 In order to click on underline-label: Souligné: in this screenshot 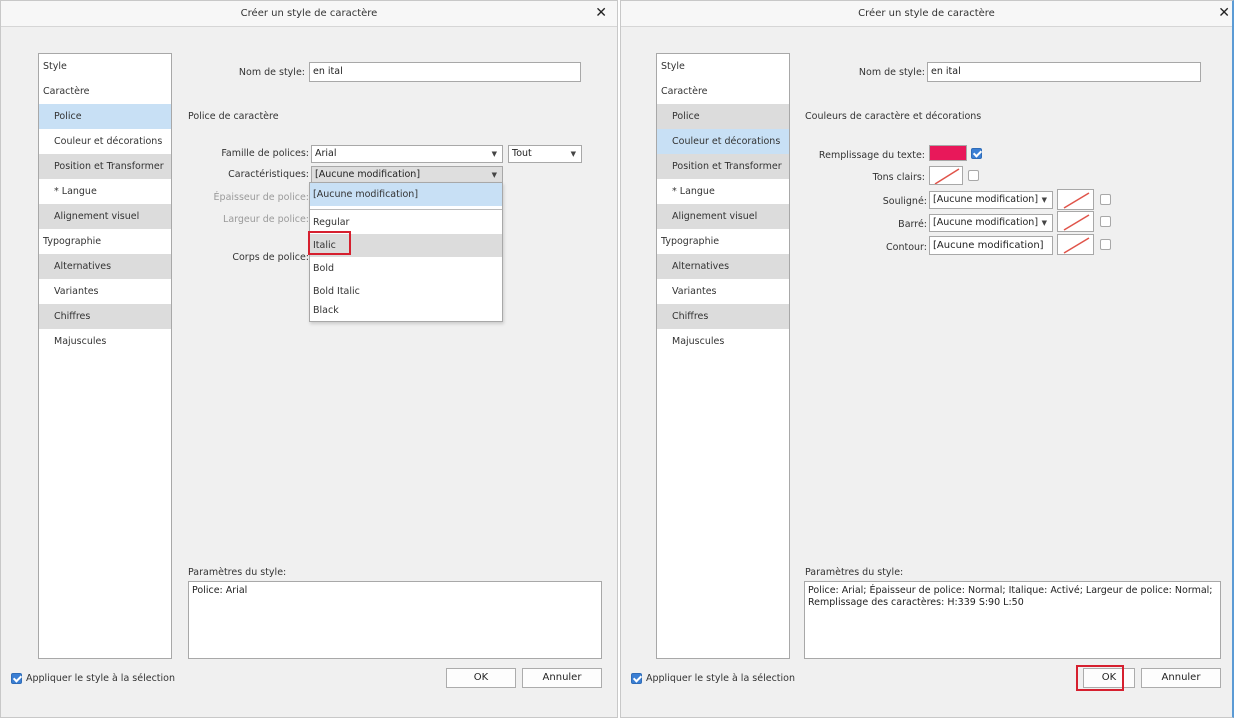, I will do `click(904, 201)`.